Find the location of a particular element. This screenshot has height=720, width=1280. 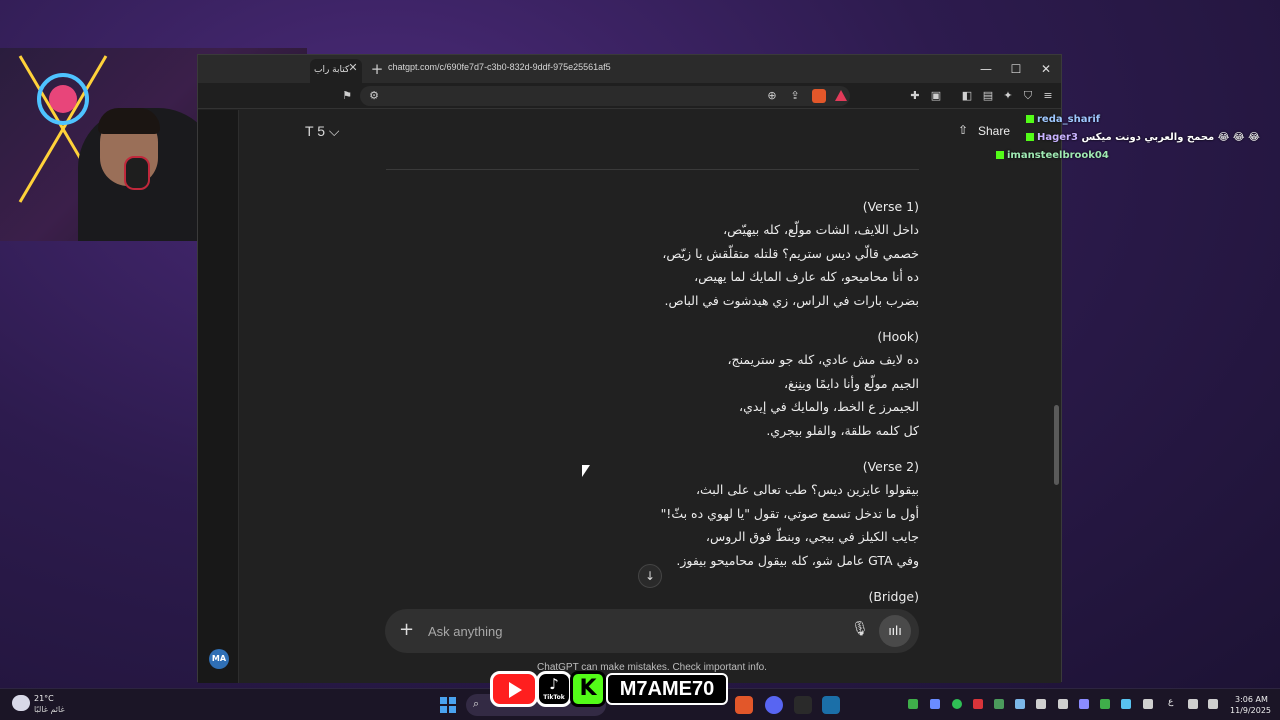

youtube-logo-icon is located at coordinates (514, 689).